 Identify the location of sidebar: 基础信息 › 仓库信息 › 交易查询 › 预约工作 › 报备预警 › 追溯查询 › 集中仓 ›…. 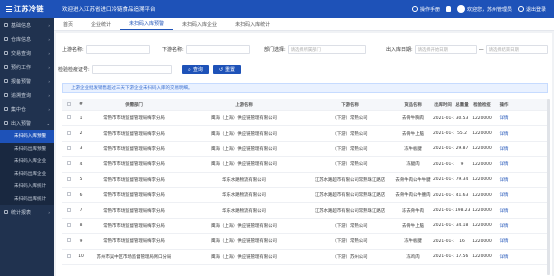
(27, 147).